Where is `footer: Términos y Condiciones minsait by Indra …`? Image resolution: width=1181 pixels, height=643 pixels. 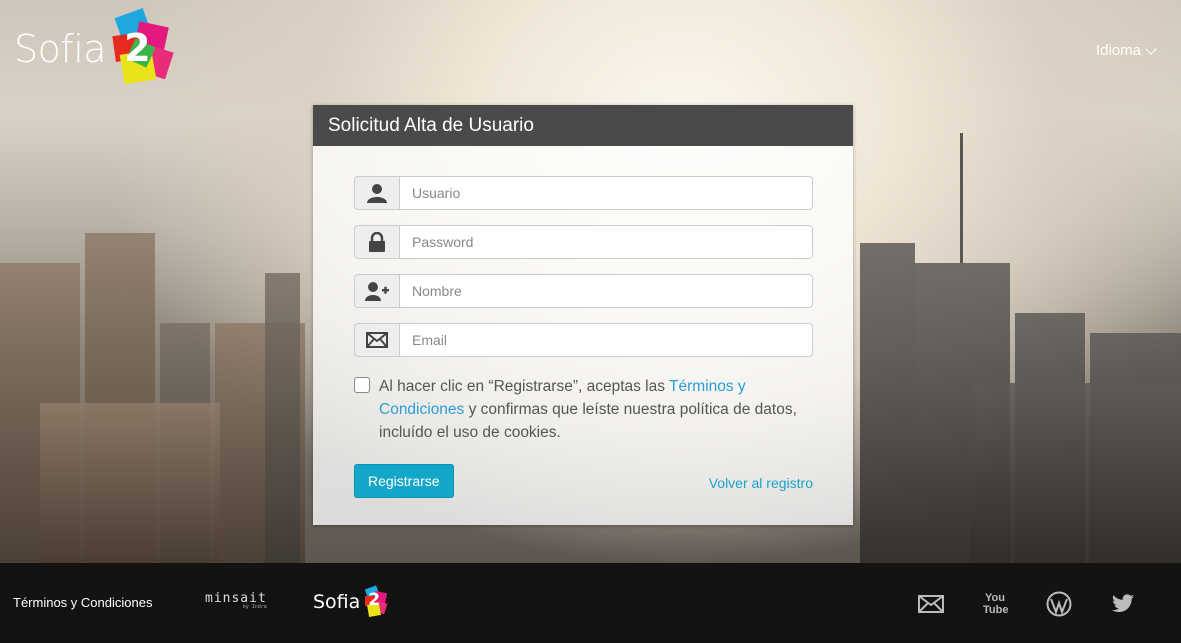
footer: Términos y Condiciones minsait by Indra … is located at coordinates (590, 603).